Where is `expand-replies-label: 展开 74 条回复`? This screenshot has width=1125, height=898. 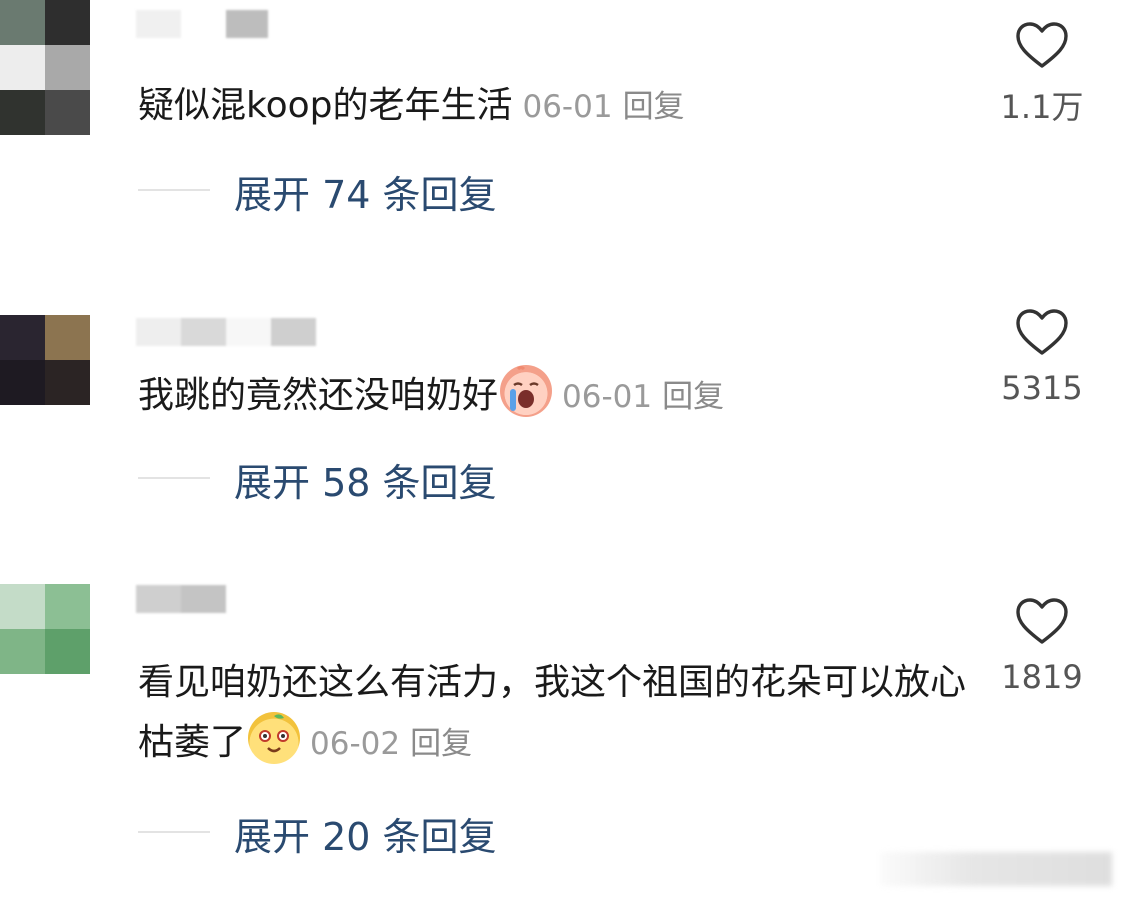
expand-replies-label: 展开 74 条回复 is located at coordinates (365, 191).